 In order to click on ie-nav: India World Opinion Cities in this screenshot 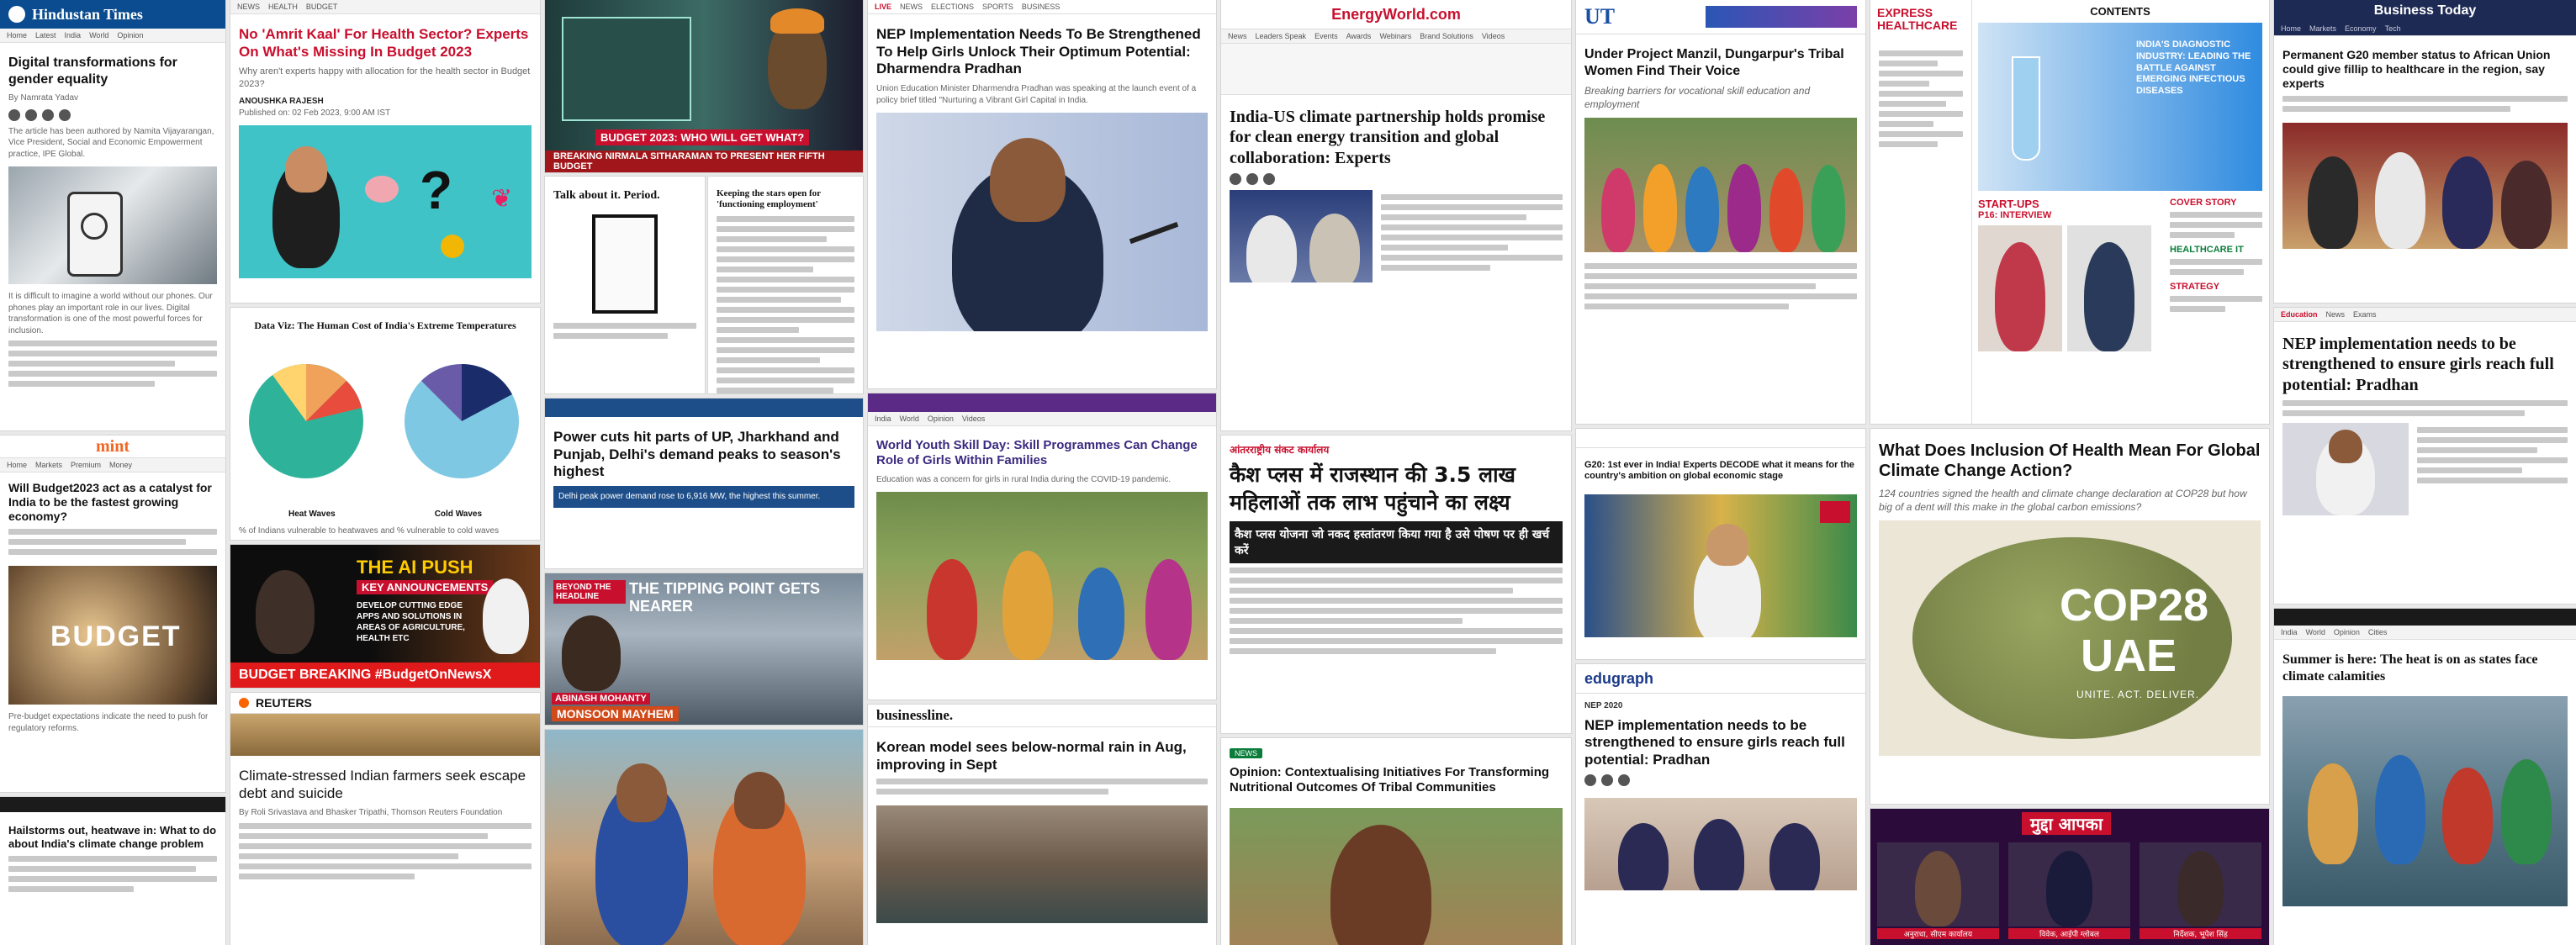, I will do `click(2425, 633)`.